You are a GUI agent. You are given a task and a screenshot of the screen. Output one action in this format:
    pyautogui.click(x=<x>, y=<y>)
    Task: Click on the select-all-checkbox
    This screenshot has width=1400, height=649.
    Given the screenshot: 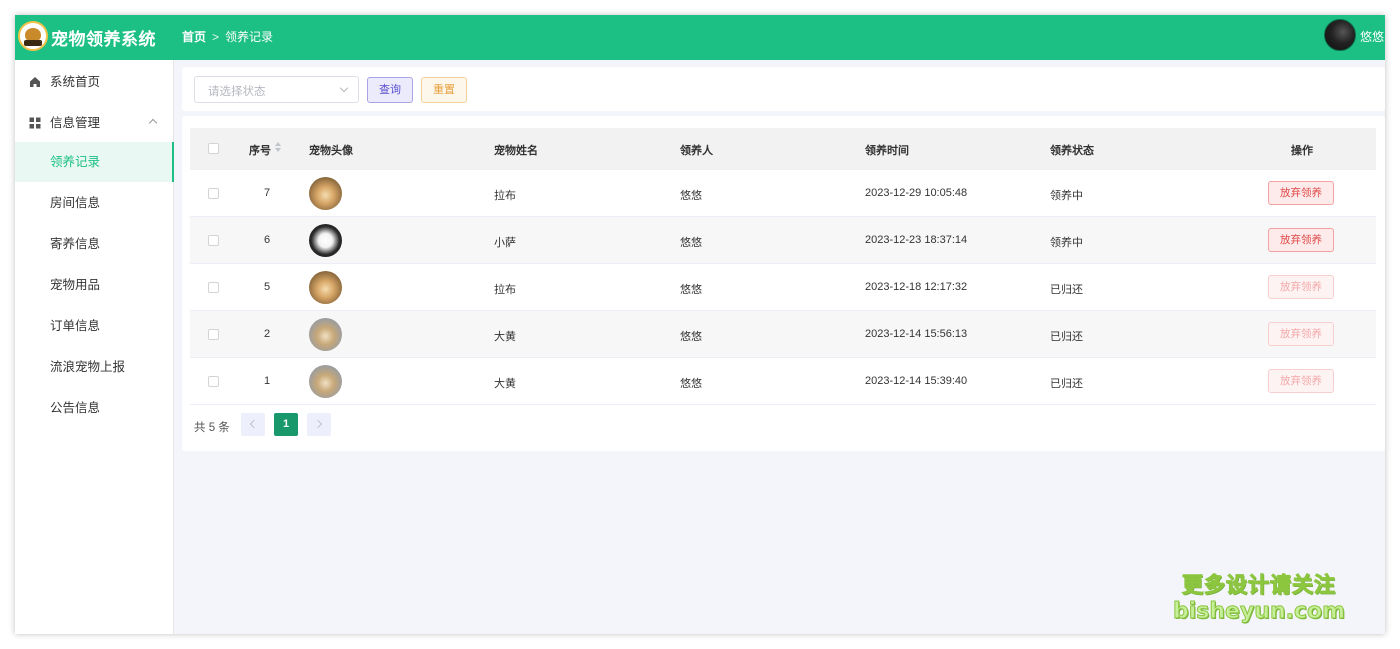 What is the action you would take?
    pyautogui.click(x=213, y=148)
    